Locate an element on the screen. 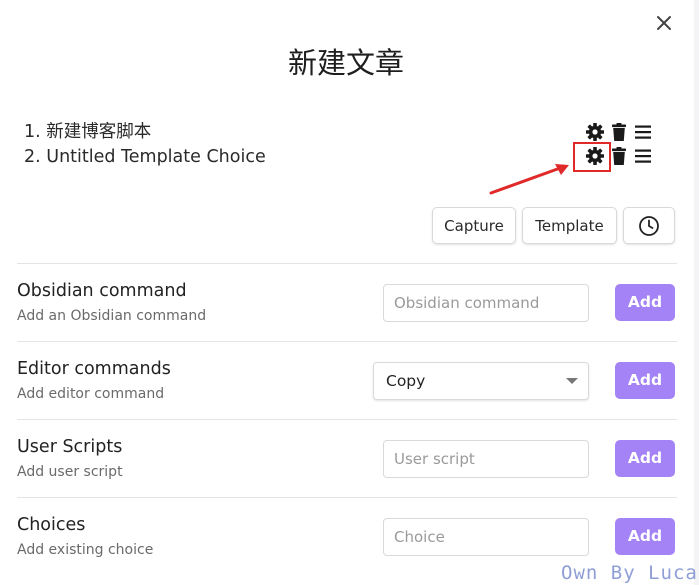  add-obsidian-command-button: Add is located at coordinates (645, 302).